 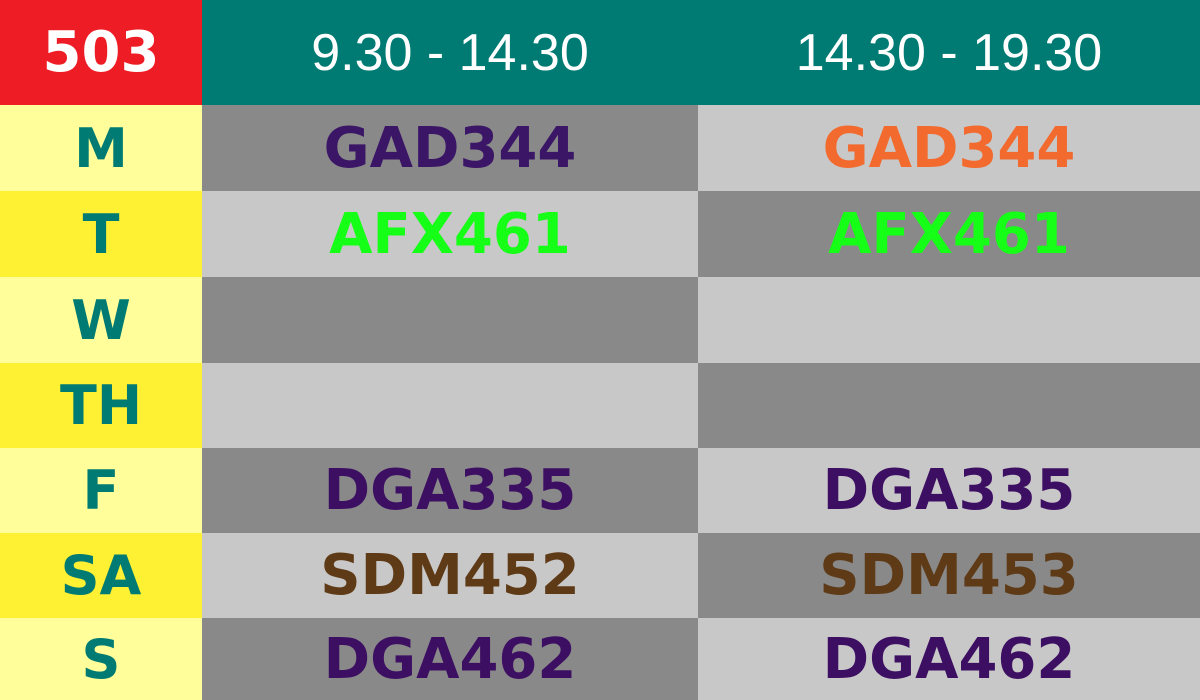 I want to click on day-label-tuesday: T, so click(x=101, y=234).